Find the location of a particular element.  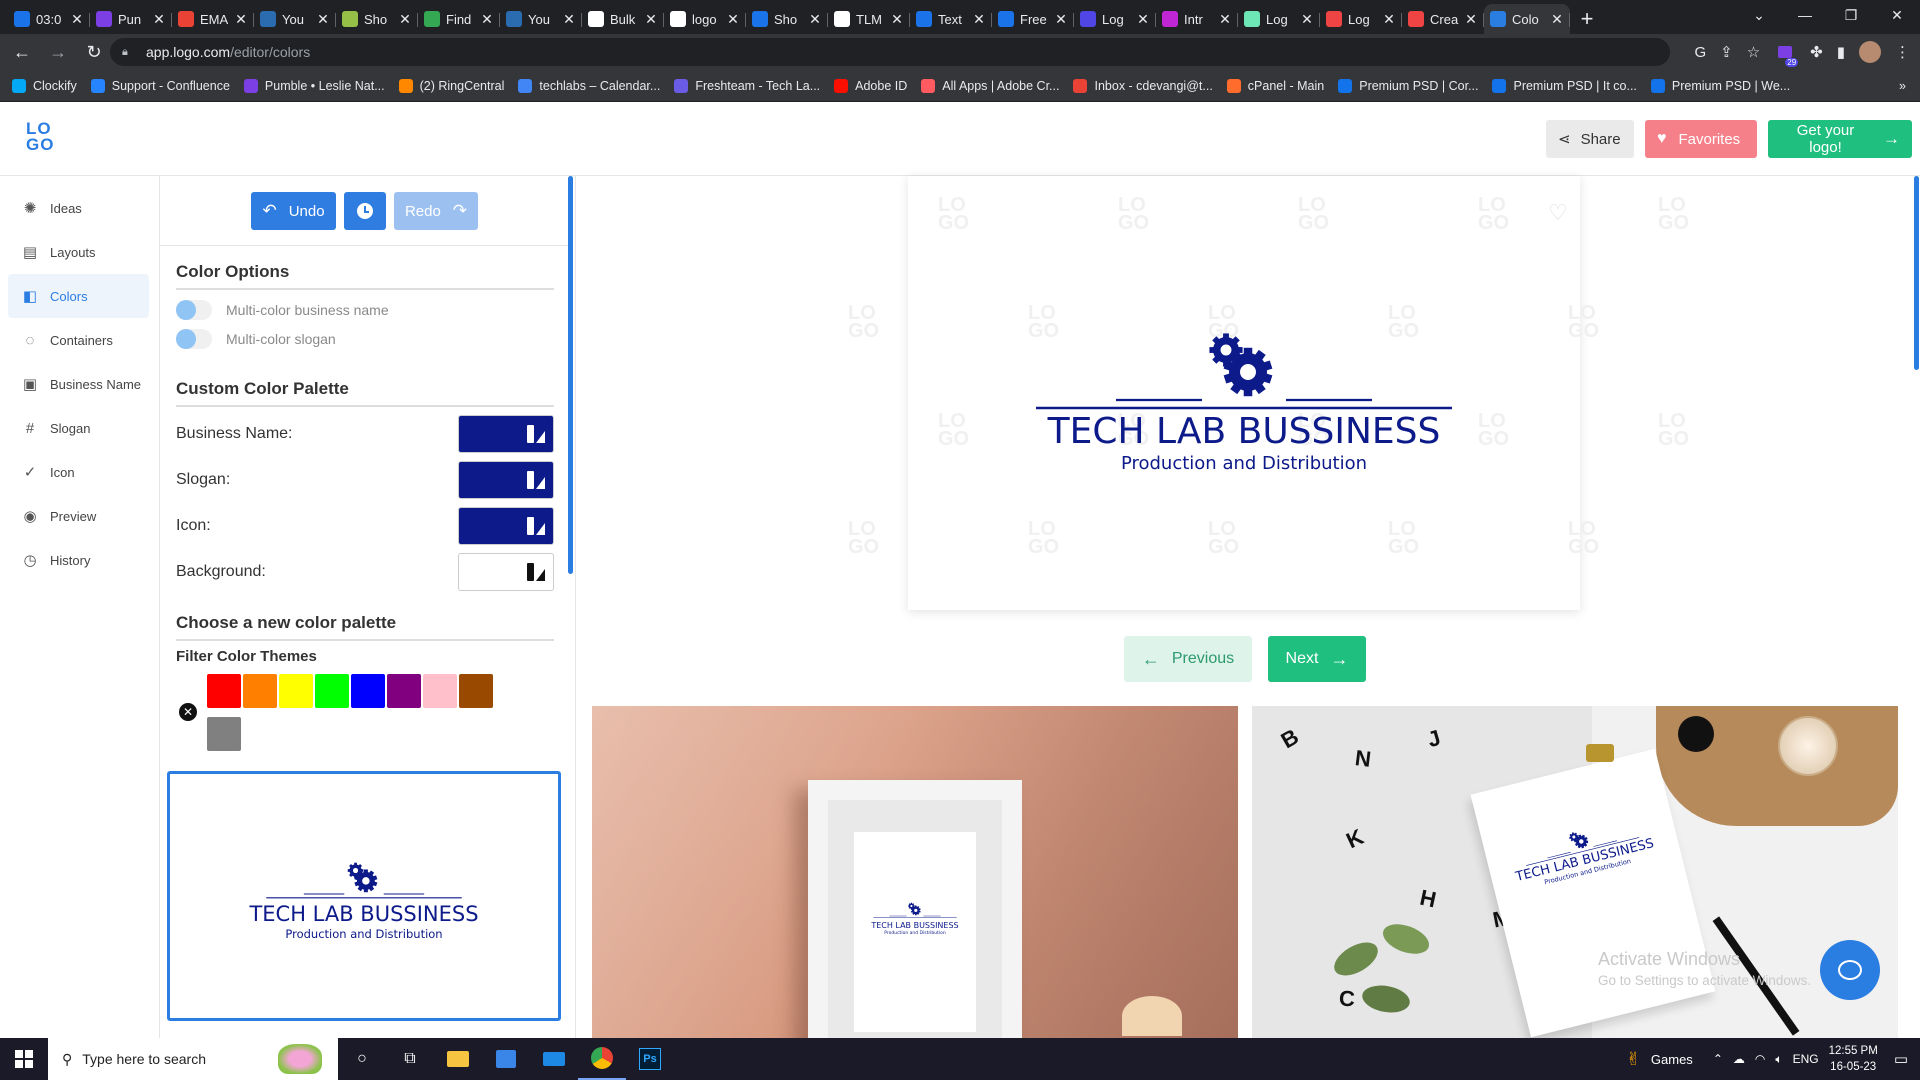

redo-button: Redo ↷ is located at coordinates (436, 211).